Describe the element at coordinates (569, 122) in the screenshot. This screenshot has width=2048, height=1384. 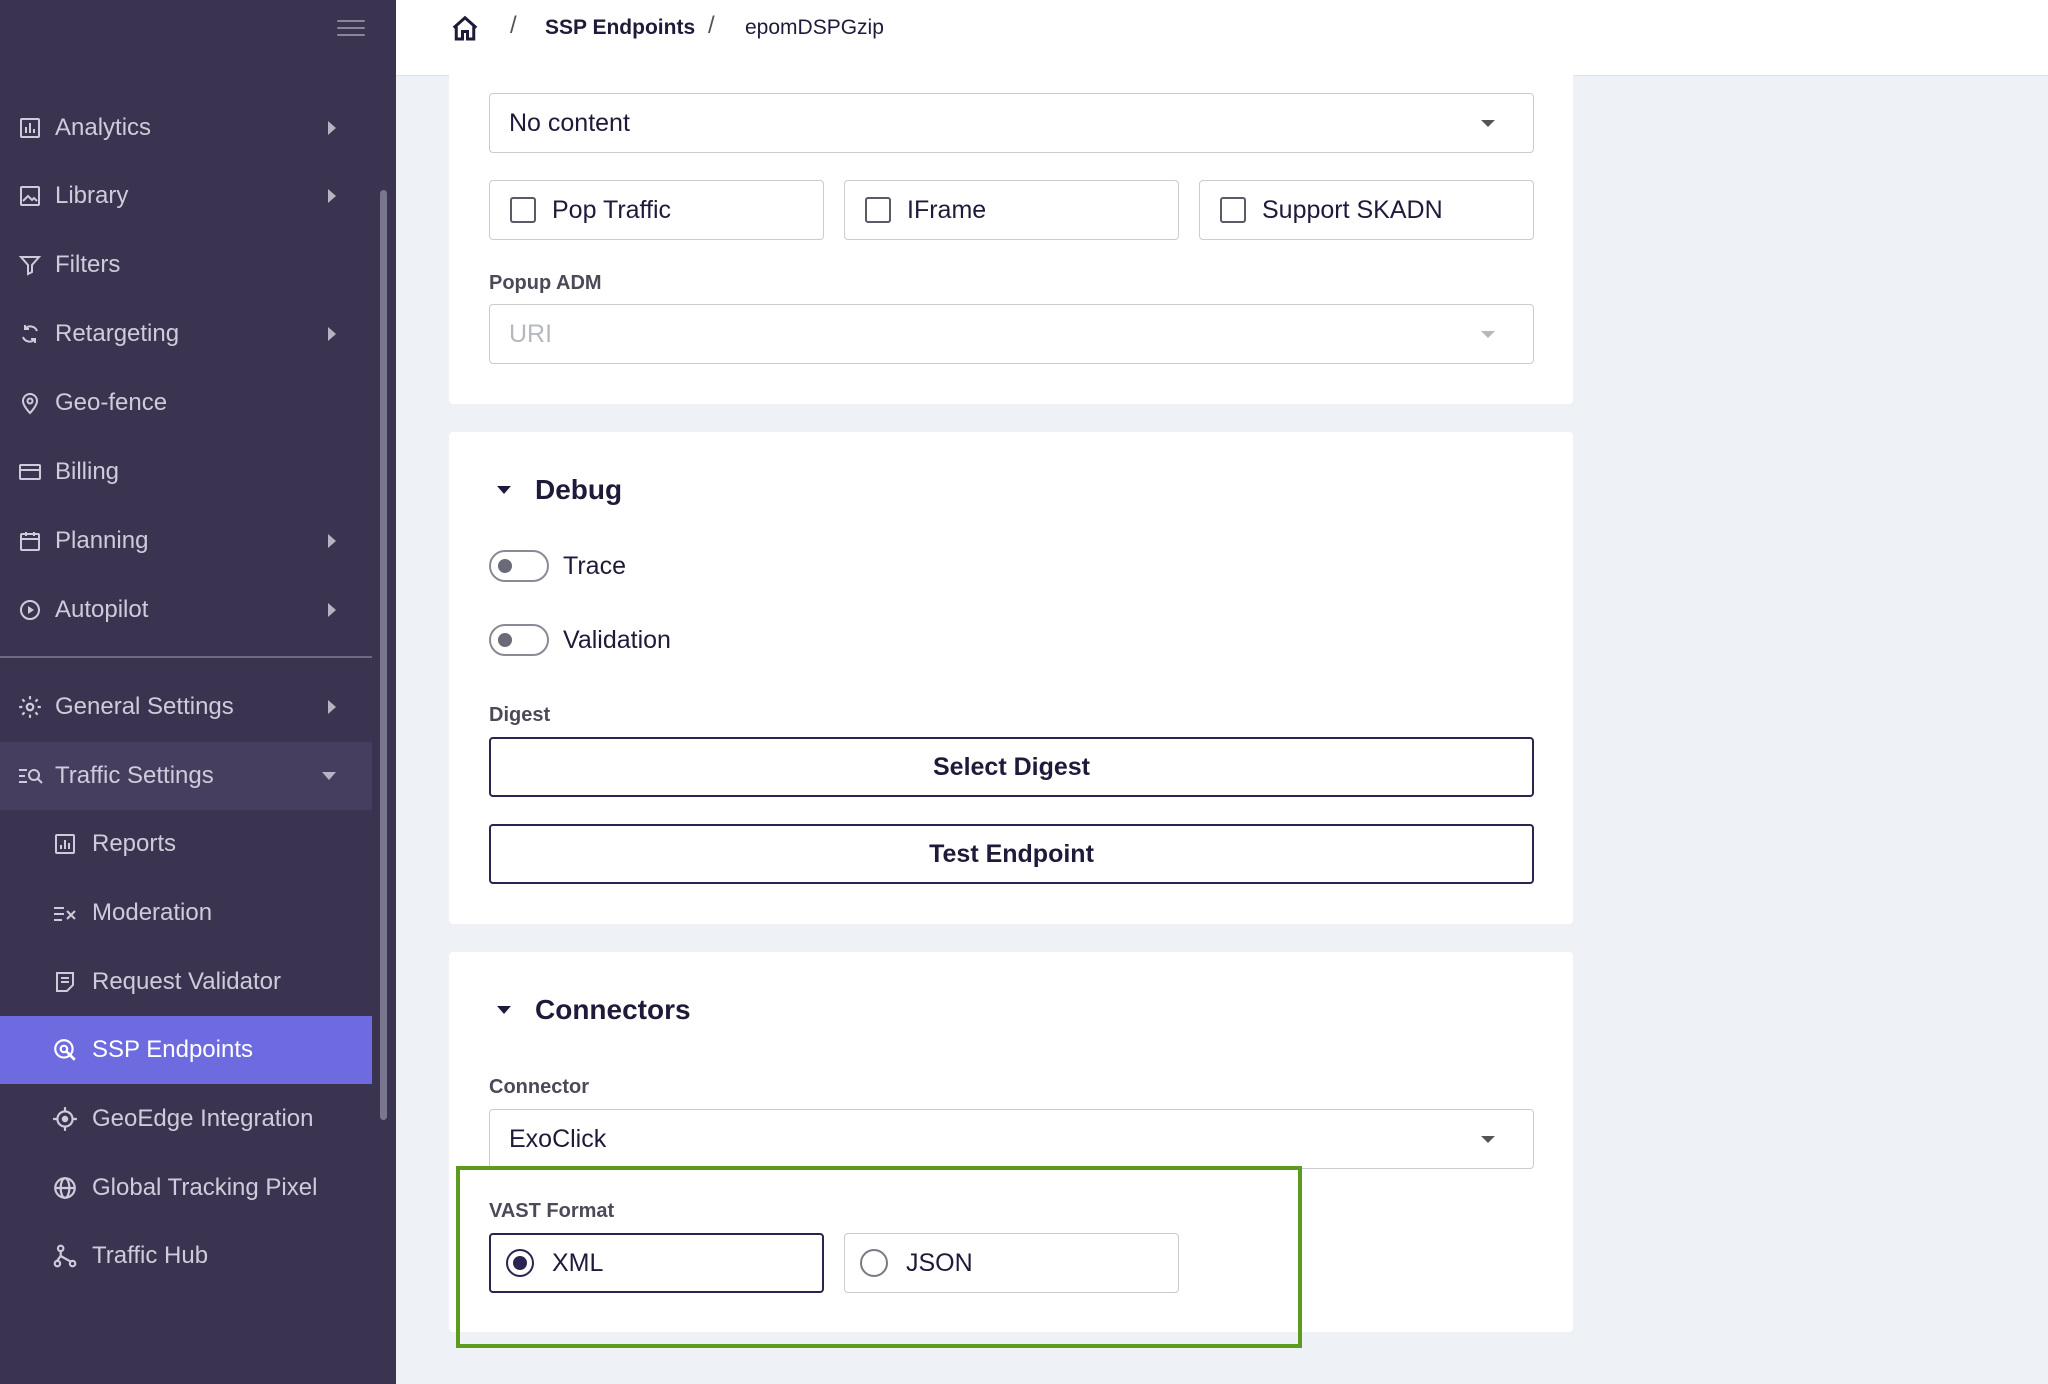
I see `no-bid-response-value: No content` at that location.